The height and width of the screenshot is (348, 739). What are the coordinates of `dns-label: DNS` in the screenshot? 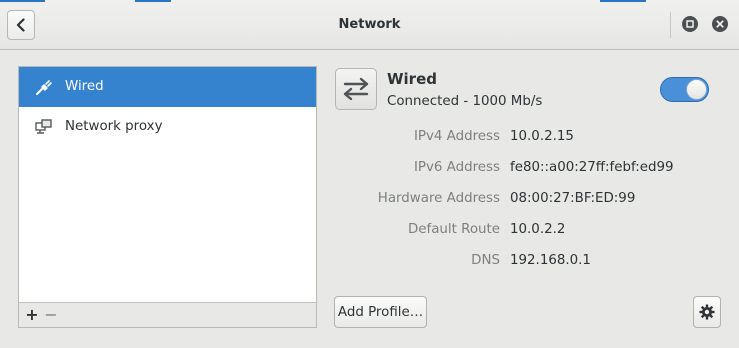 It's located at (485, 260).